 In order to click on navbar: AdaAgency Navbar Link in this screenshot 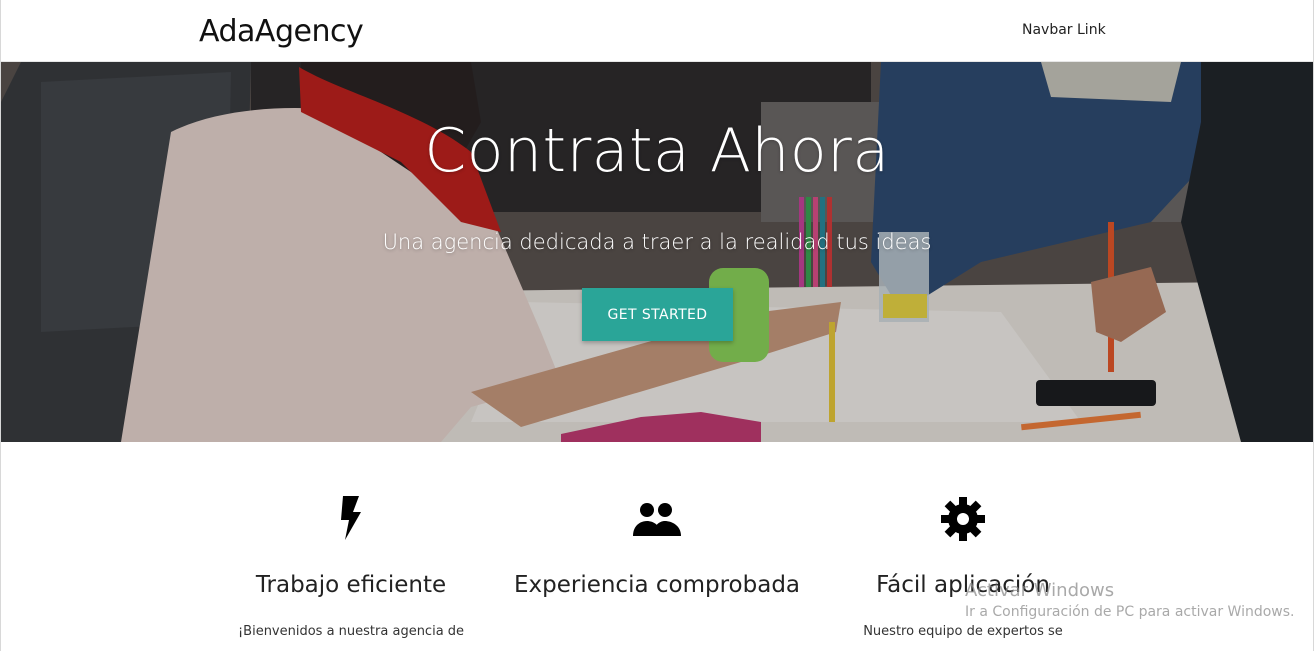, I will do `click(657, 31)`.